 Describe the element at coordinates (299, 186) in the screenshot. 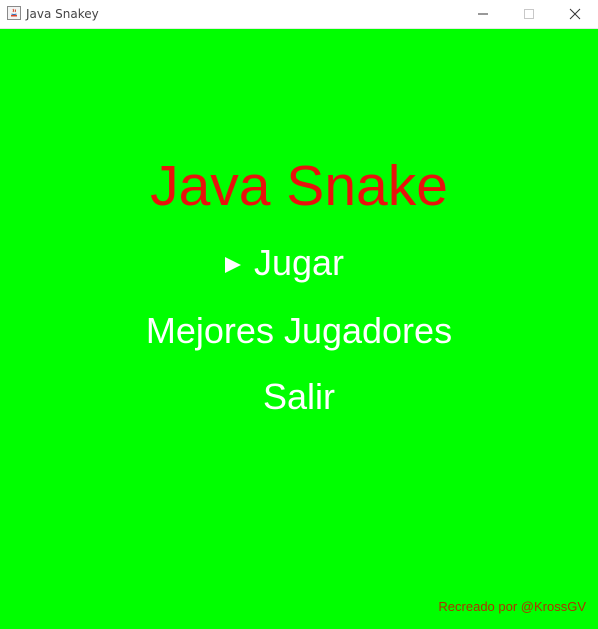

I see `game-title: Java Snake` at that location.